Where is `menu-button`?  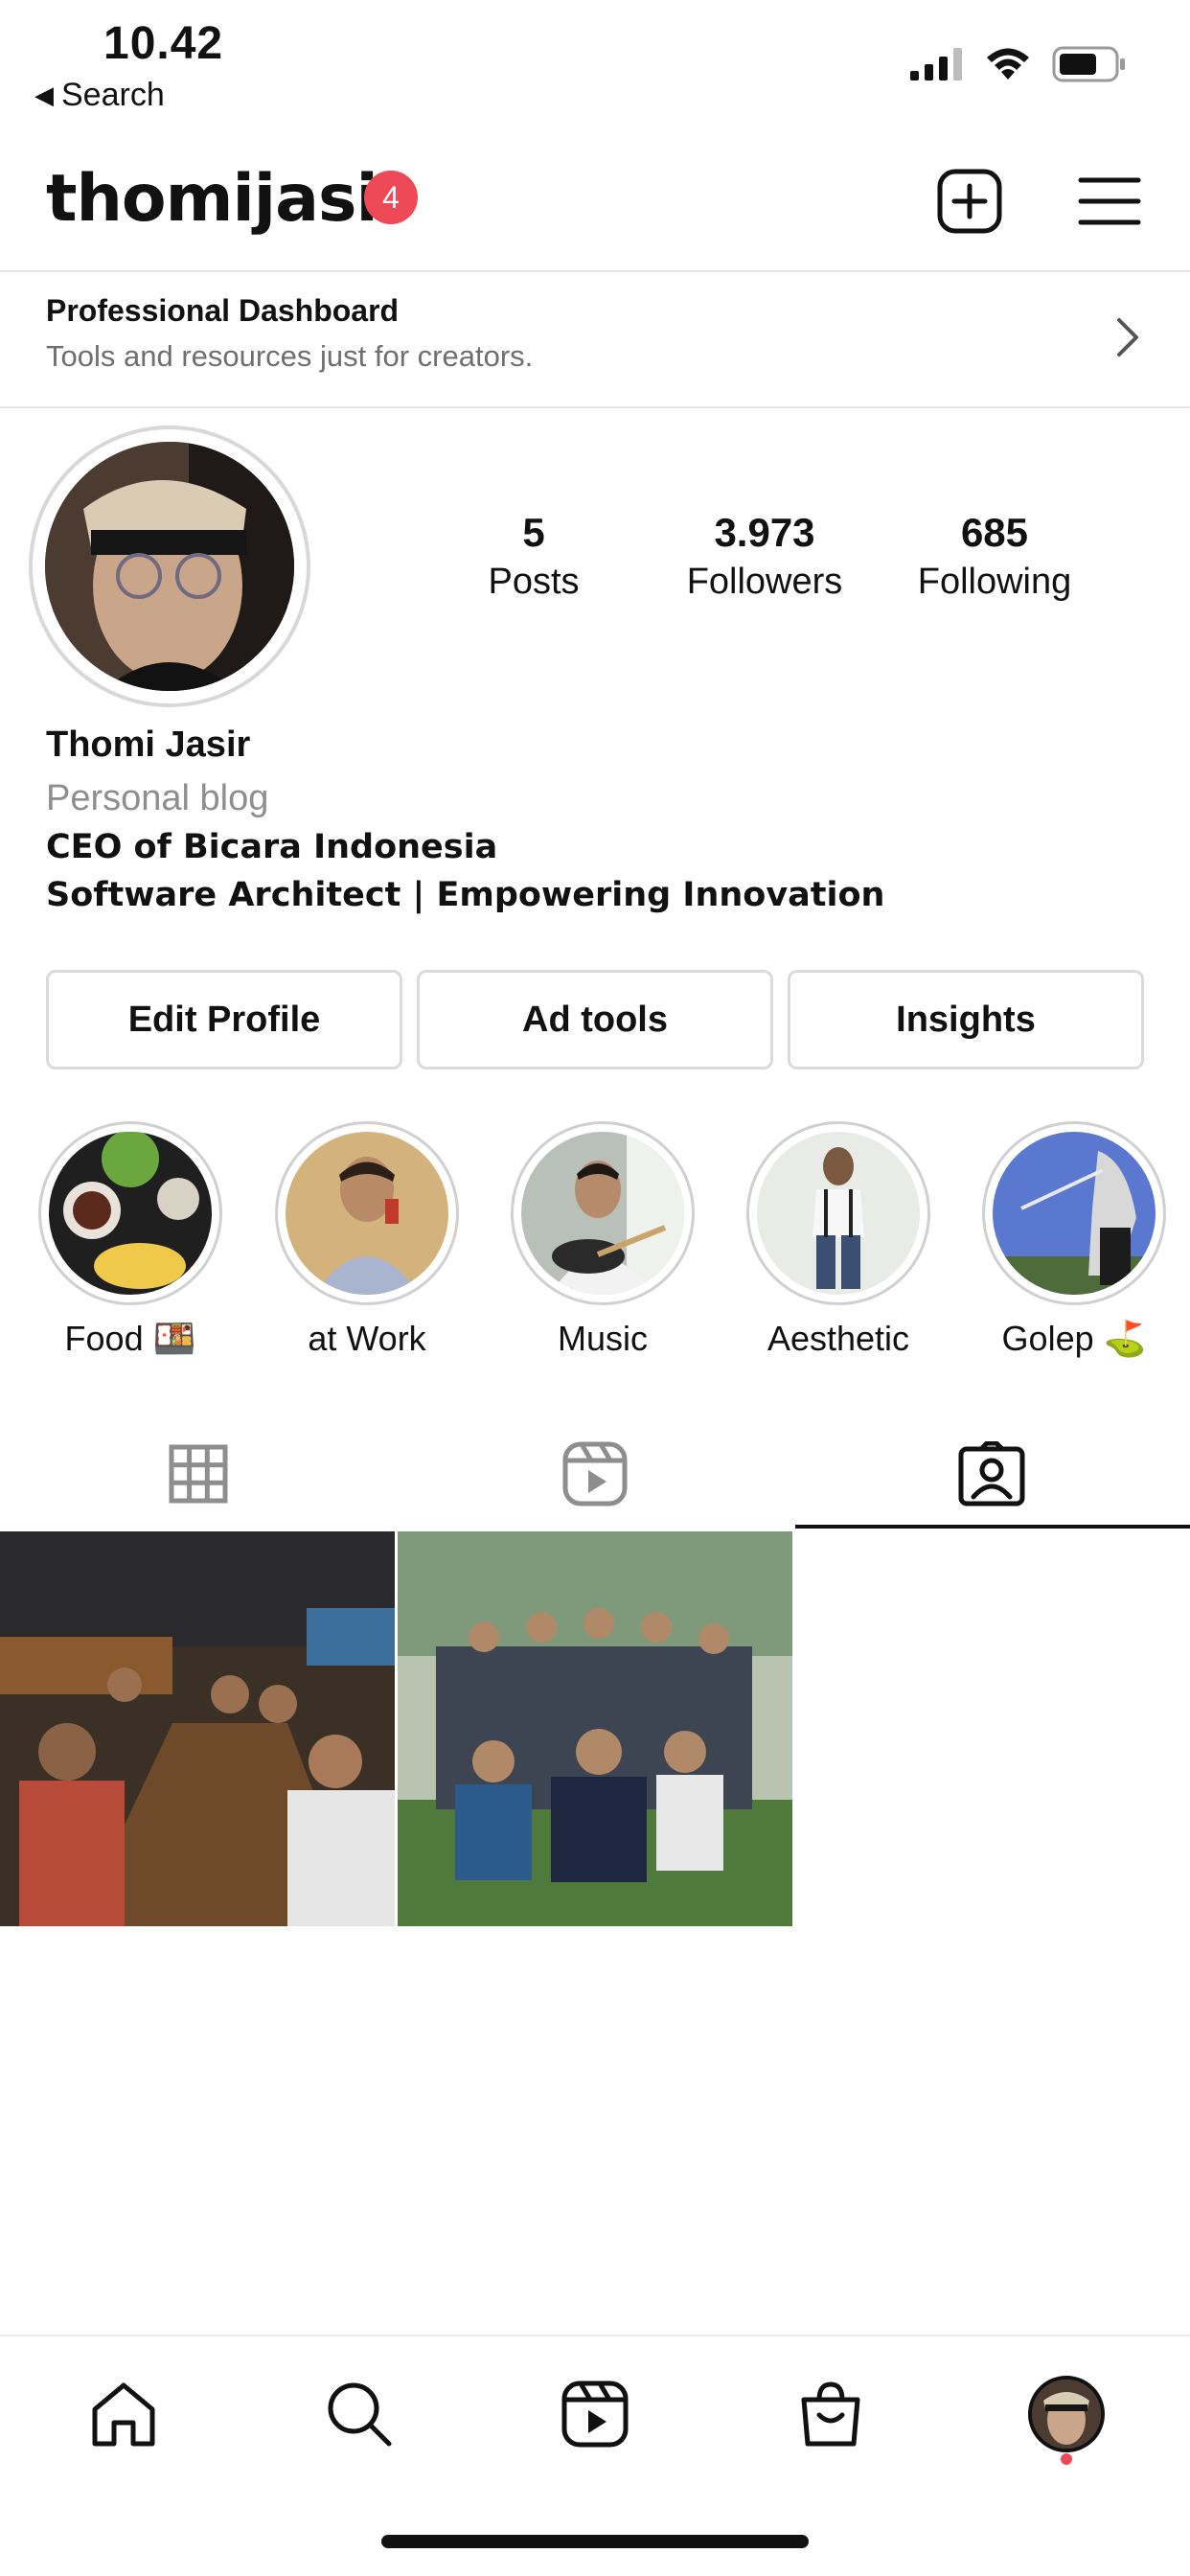
menu-button is located at coordinates (1109, 201).